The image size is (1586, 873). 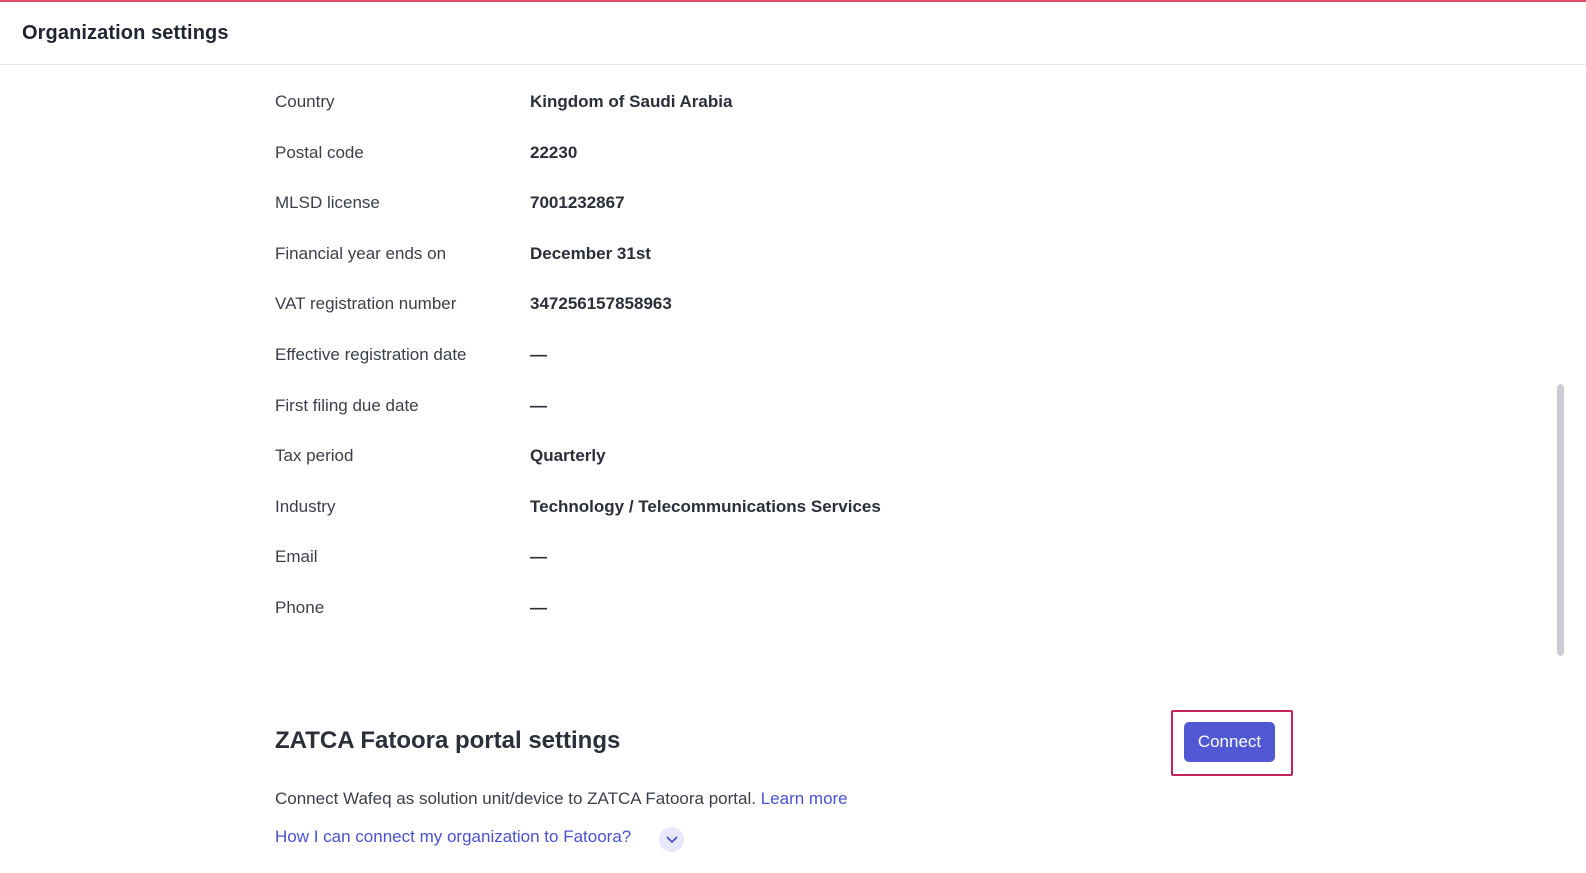 I want to click on detail-row-effective-registration-date: Effective registration date —, so click(x=725, y=358).